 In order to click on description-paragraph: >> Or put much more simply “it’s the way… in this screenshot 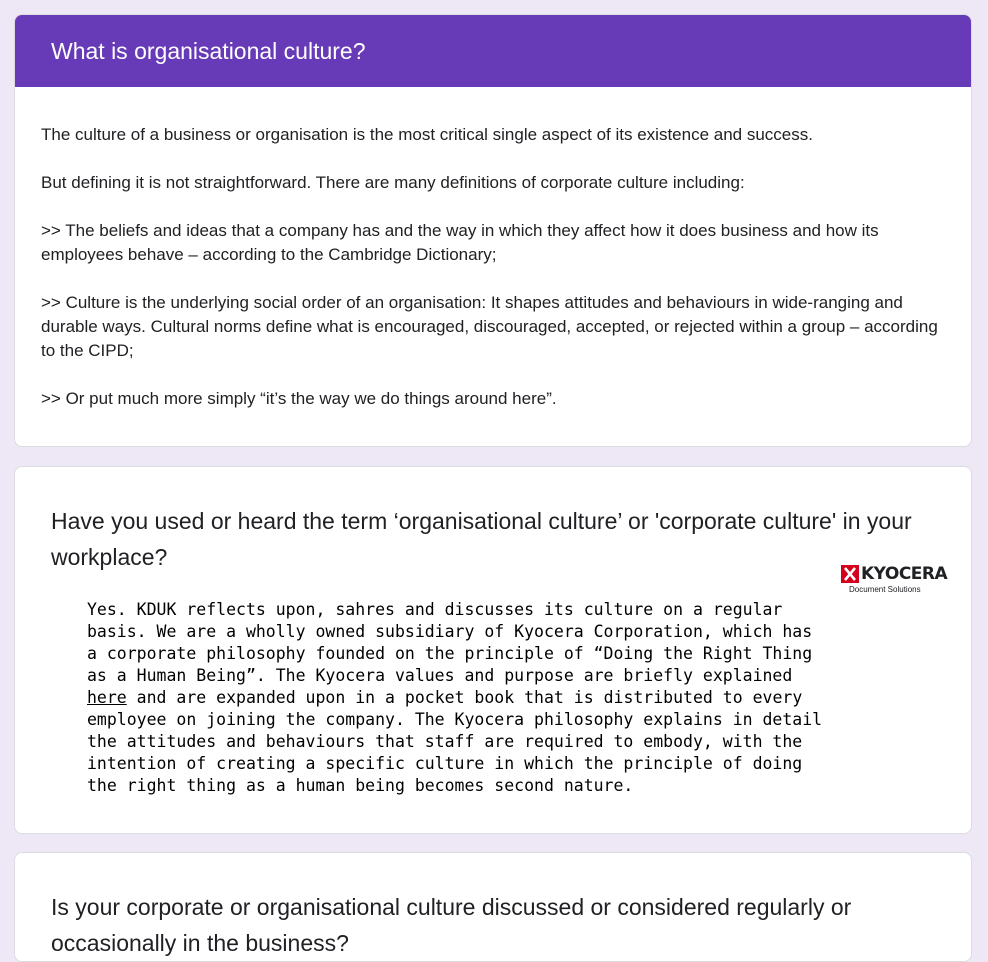, I will do `click(299, 398)`.